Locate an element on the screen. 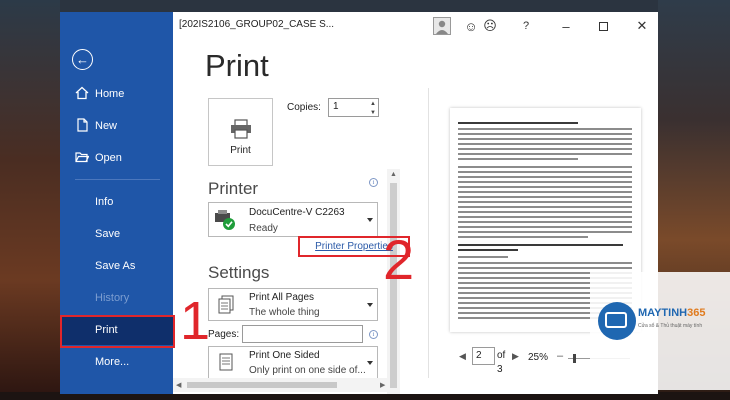  nav-item-label: Save As is located at coordinates (115, 266).